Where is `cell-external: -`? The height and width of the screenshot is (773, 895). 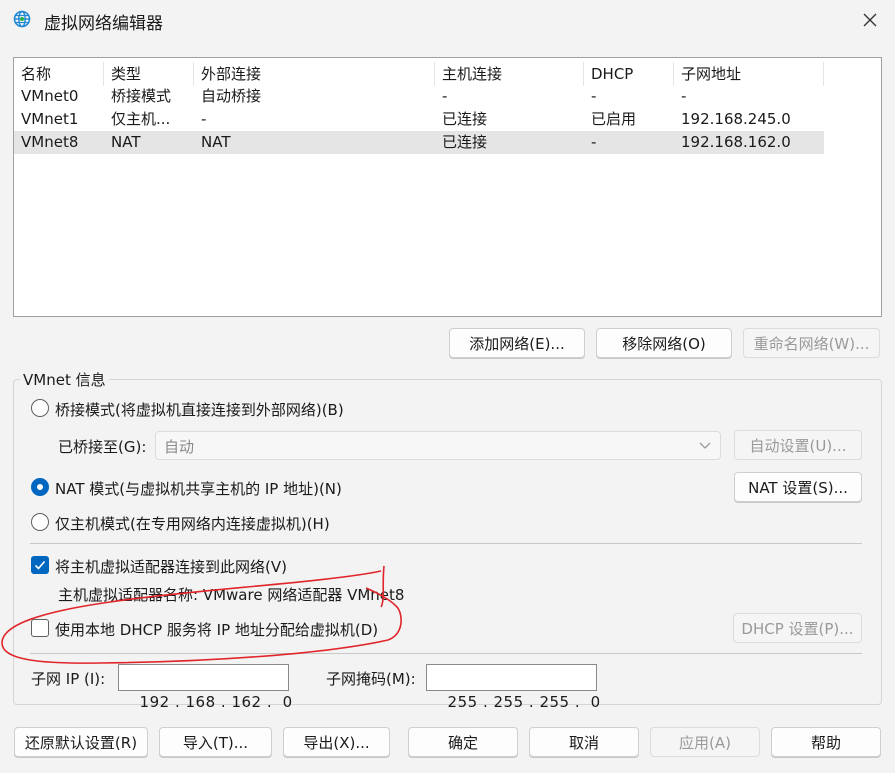
cell-external: - is located at coordinates (204, 119).